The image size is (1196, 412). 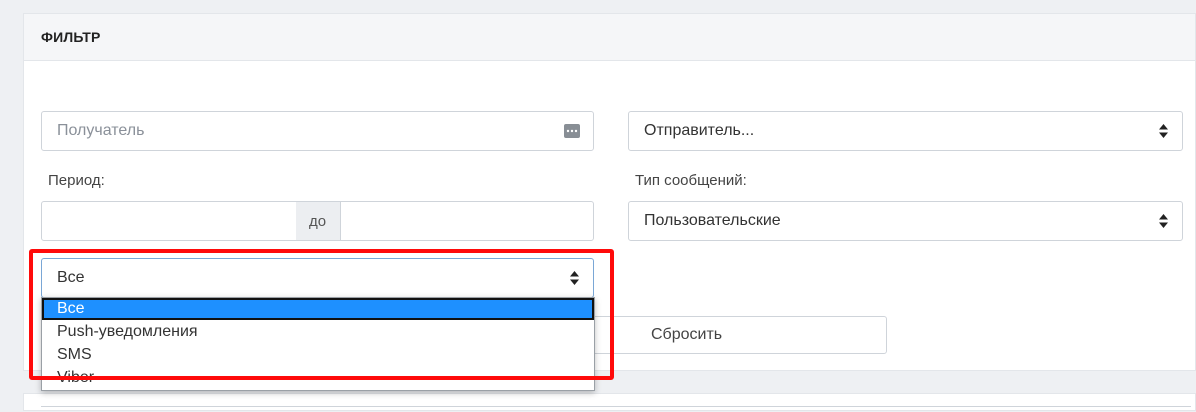 What do you see at coordinates (71, 37) in the screenshot?
I see `filter-title: ФИЛЬТР` at bounding box center [71, 37].